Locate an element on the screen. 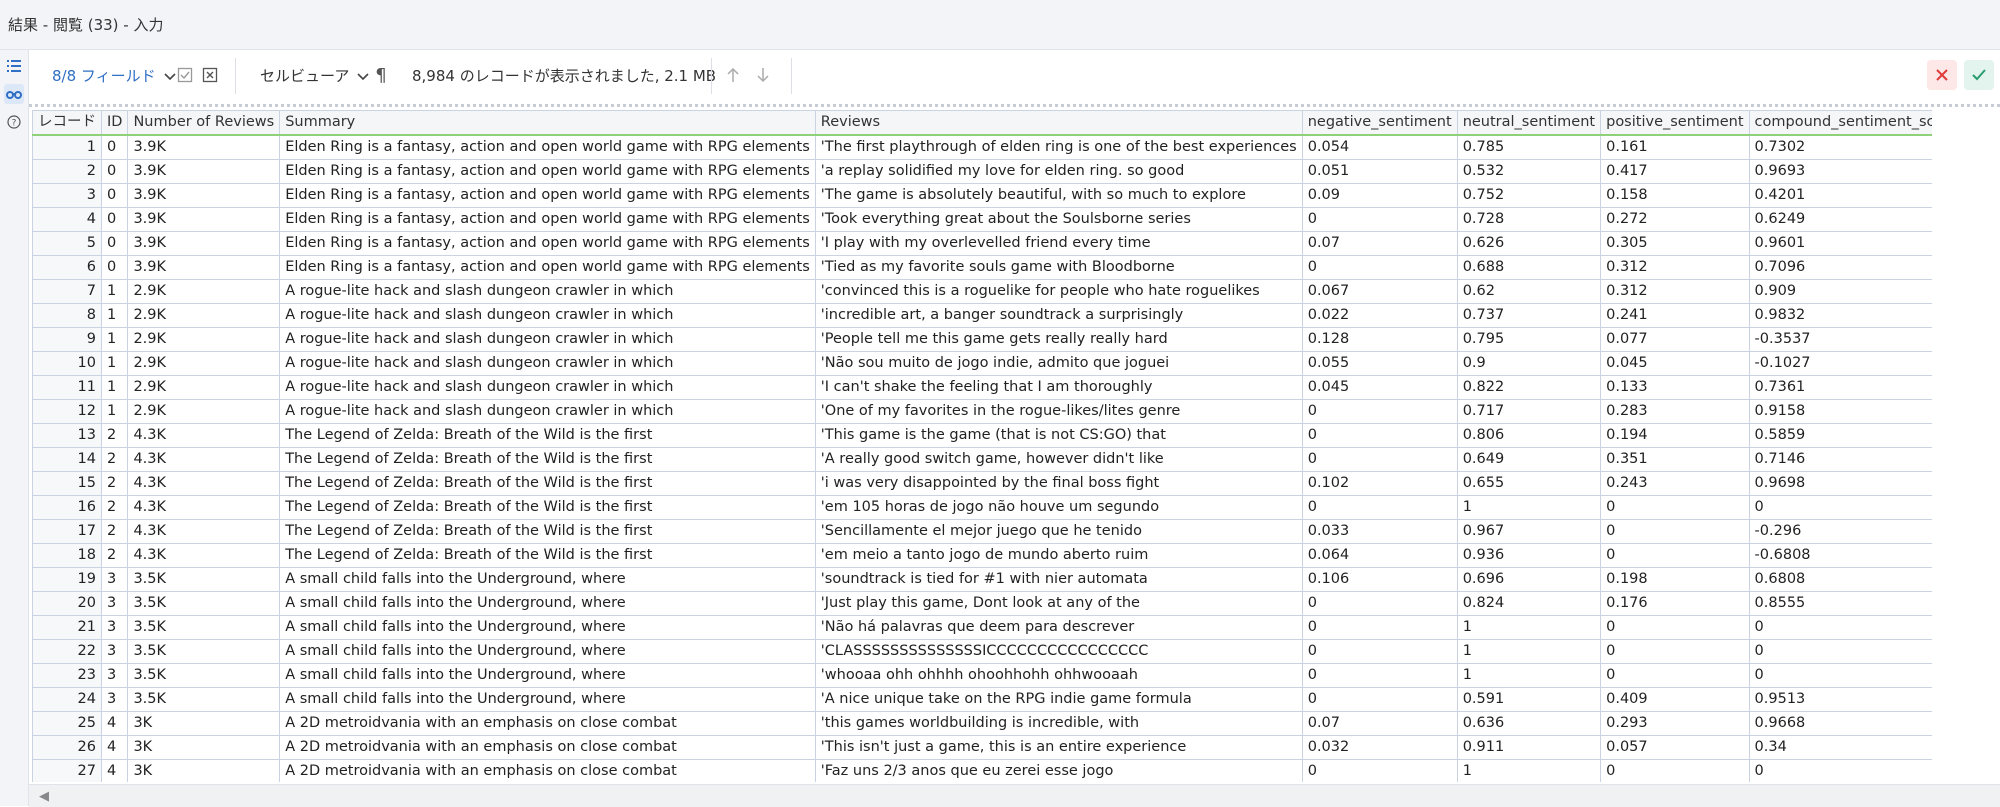 The width and height of the screenshot is (2000, 807). cell-positive-sentiment: 0.243 is located at coordinates (1675, 483).